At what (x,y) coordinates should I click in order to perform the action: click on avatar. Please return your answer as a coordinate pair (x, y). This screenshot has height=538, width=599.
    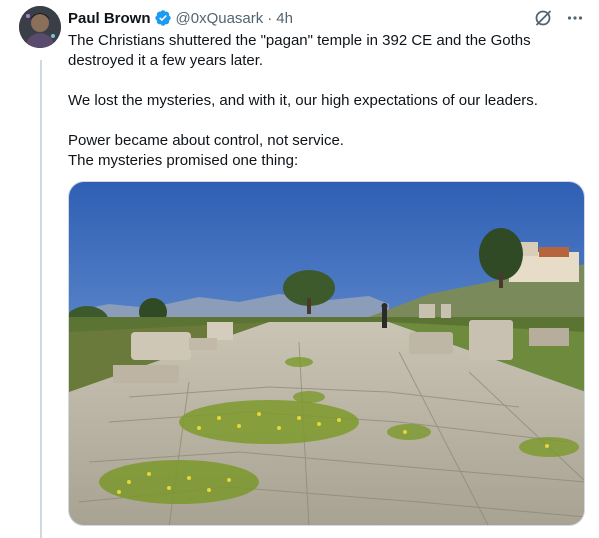
    Looking at the image, I should click on (40, 27).